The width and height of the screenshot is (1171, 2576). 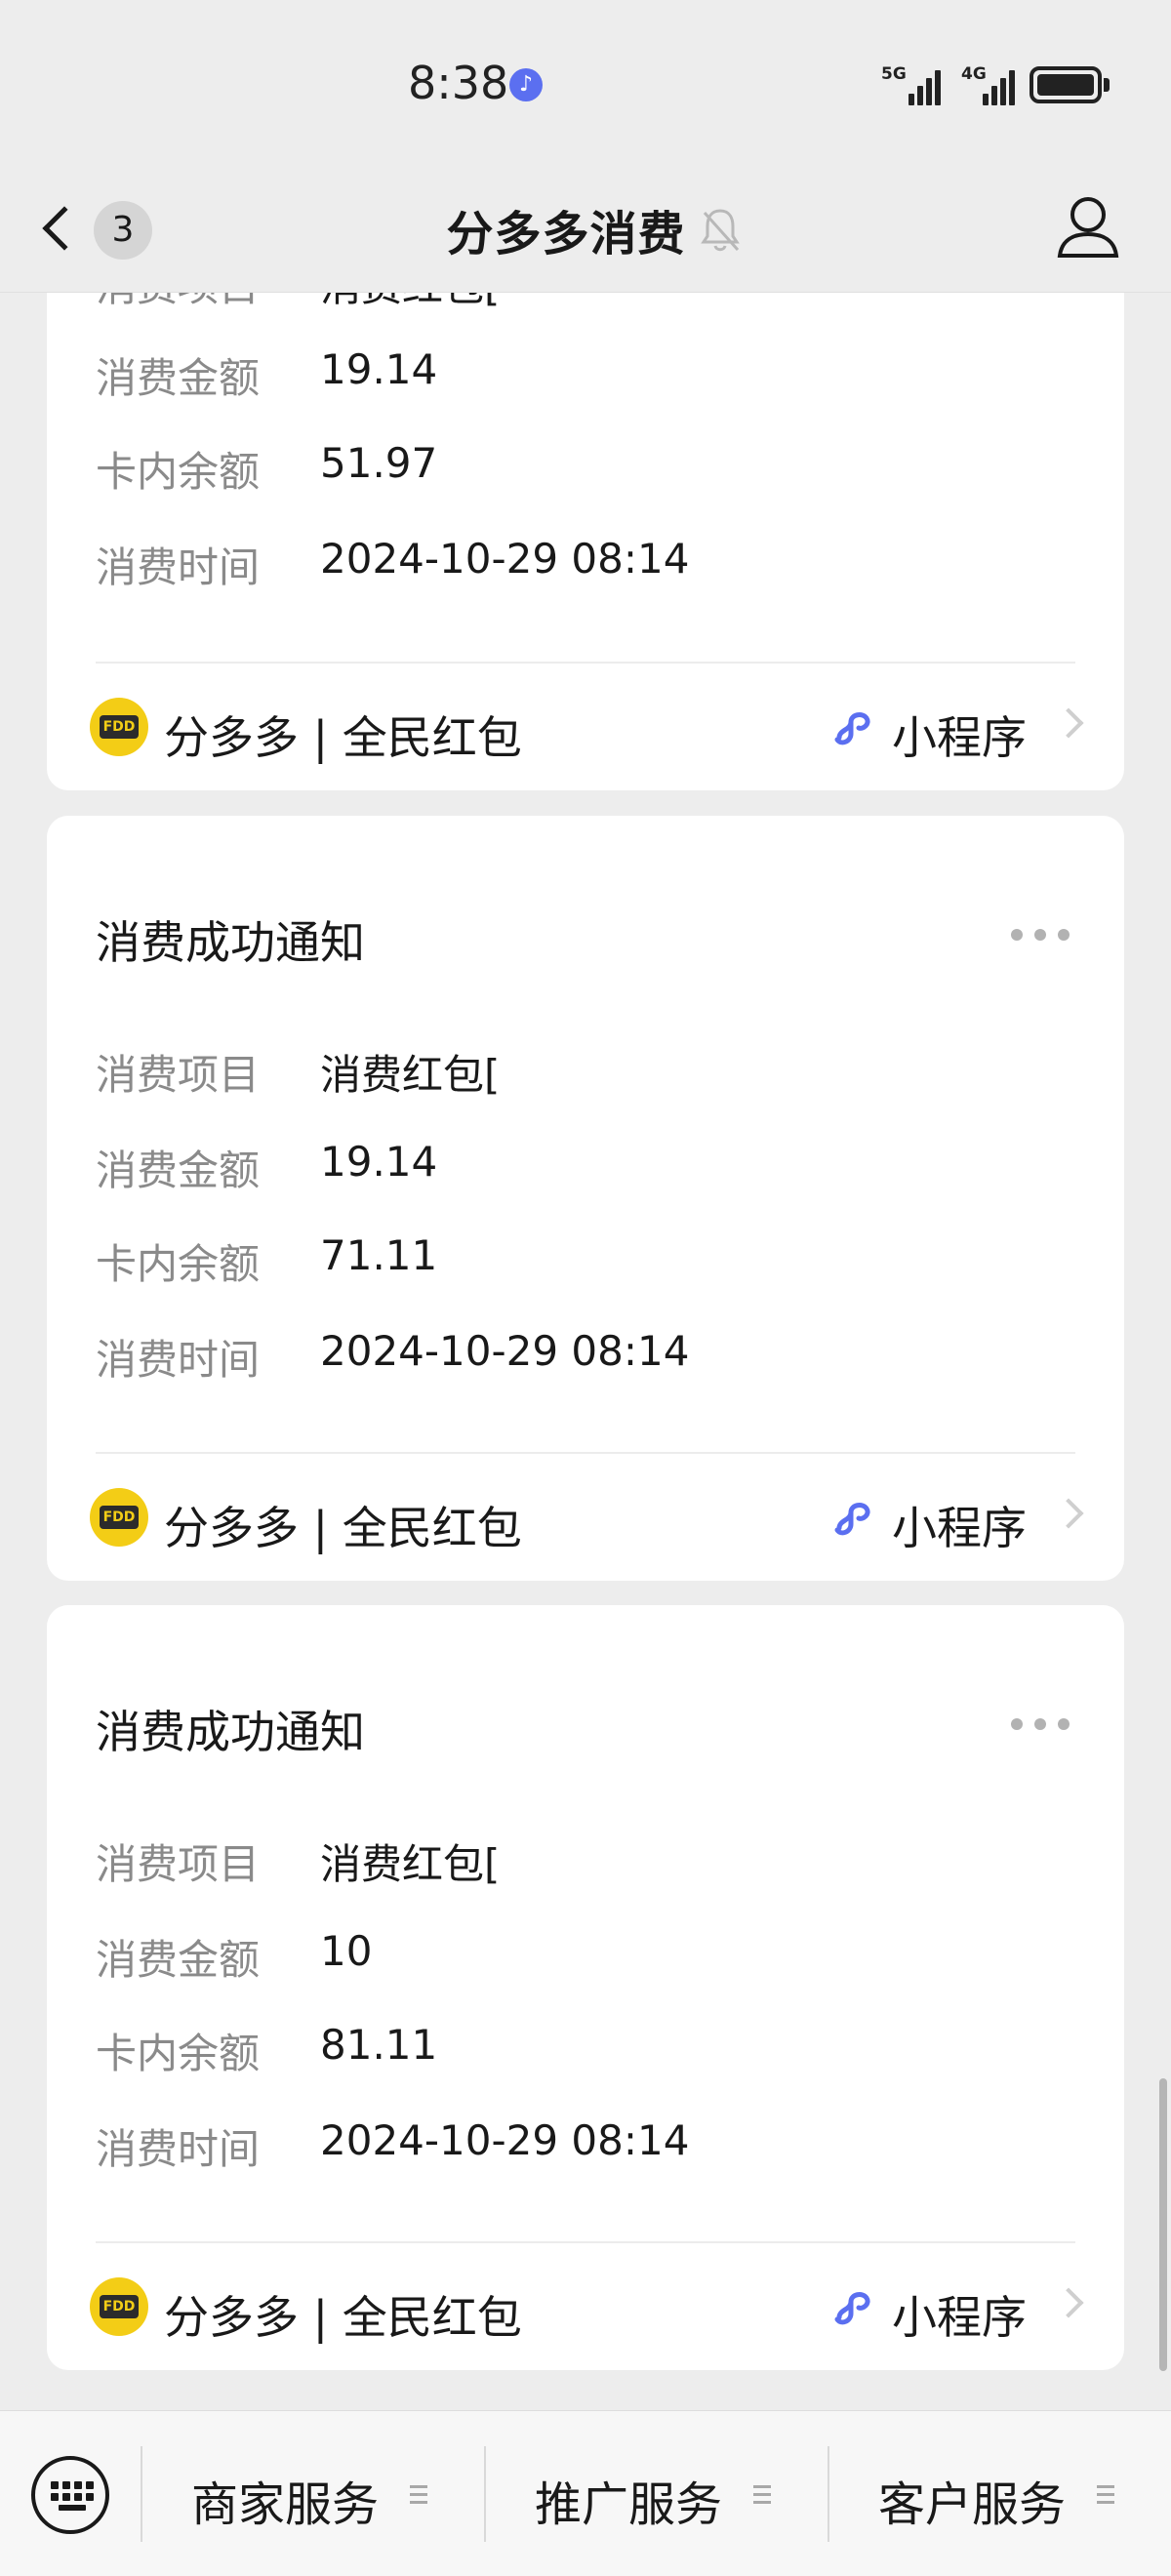 What do you see at coordinates (915, 83) in the screenshot?
I see `signal-5g-icon: 5G` at bounding box center [915, 83].